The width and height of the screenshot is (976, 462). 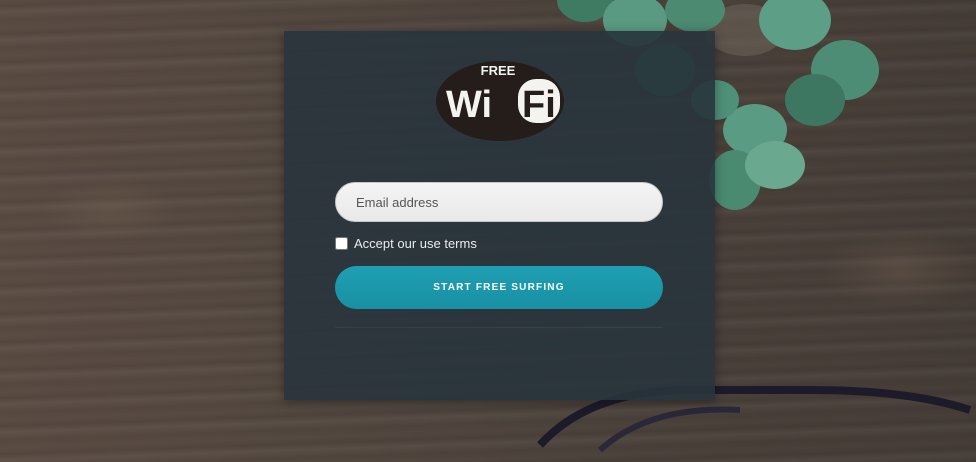 I want to click on terms-label: Accept our use terms, so click(x=415, y=243).